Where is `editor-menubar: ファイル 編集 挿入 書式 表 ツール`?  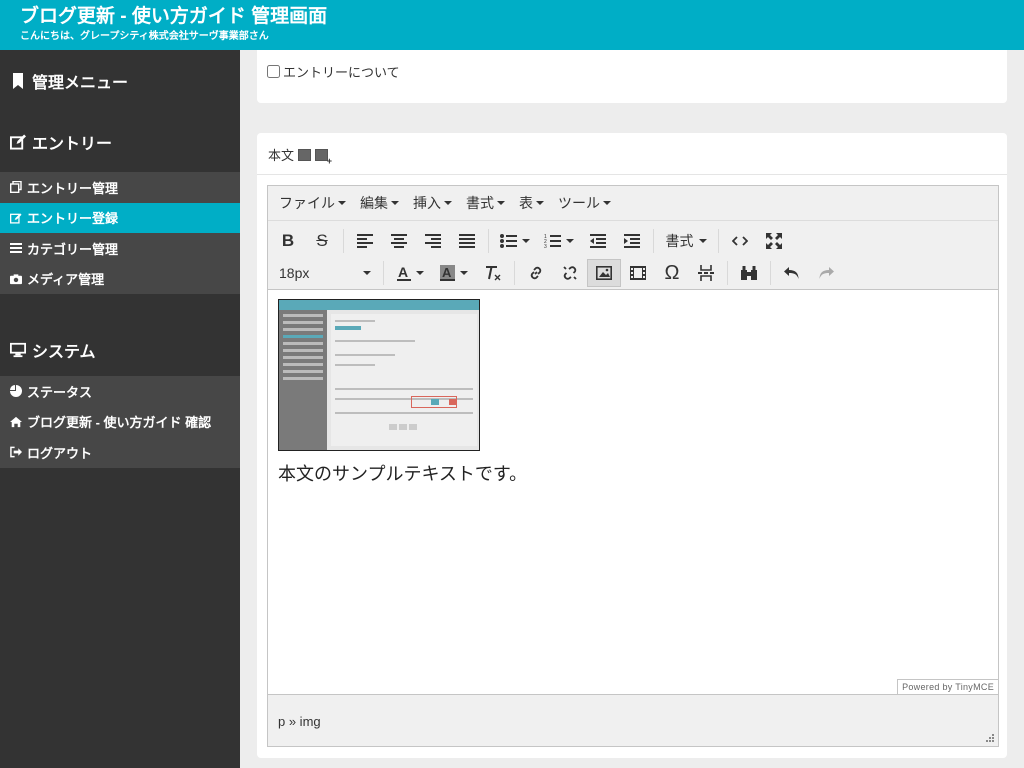
editor-menubar: ファイル 編集 挿入 書式 表 ツール is located at coordinates (633, 203).